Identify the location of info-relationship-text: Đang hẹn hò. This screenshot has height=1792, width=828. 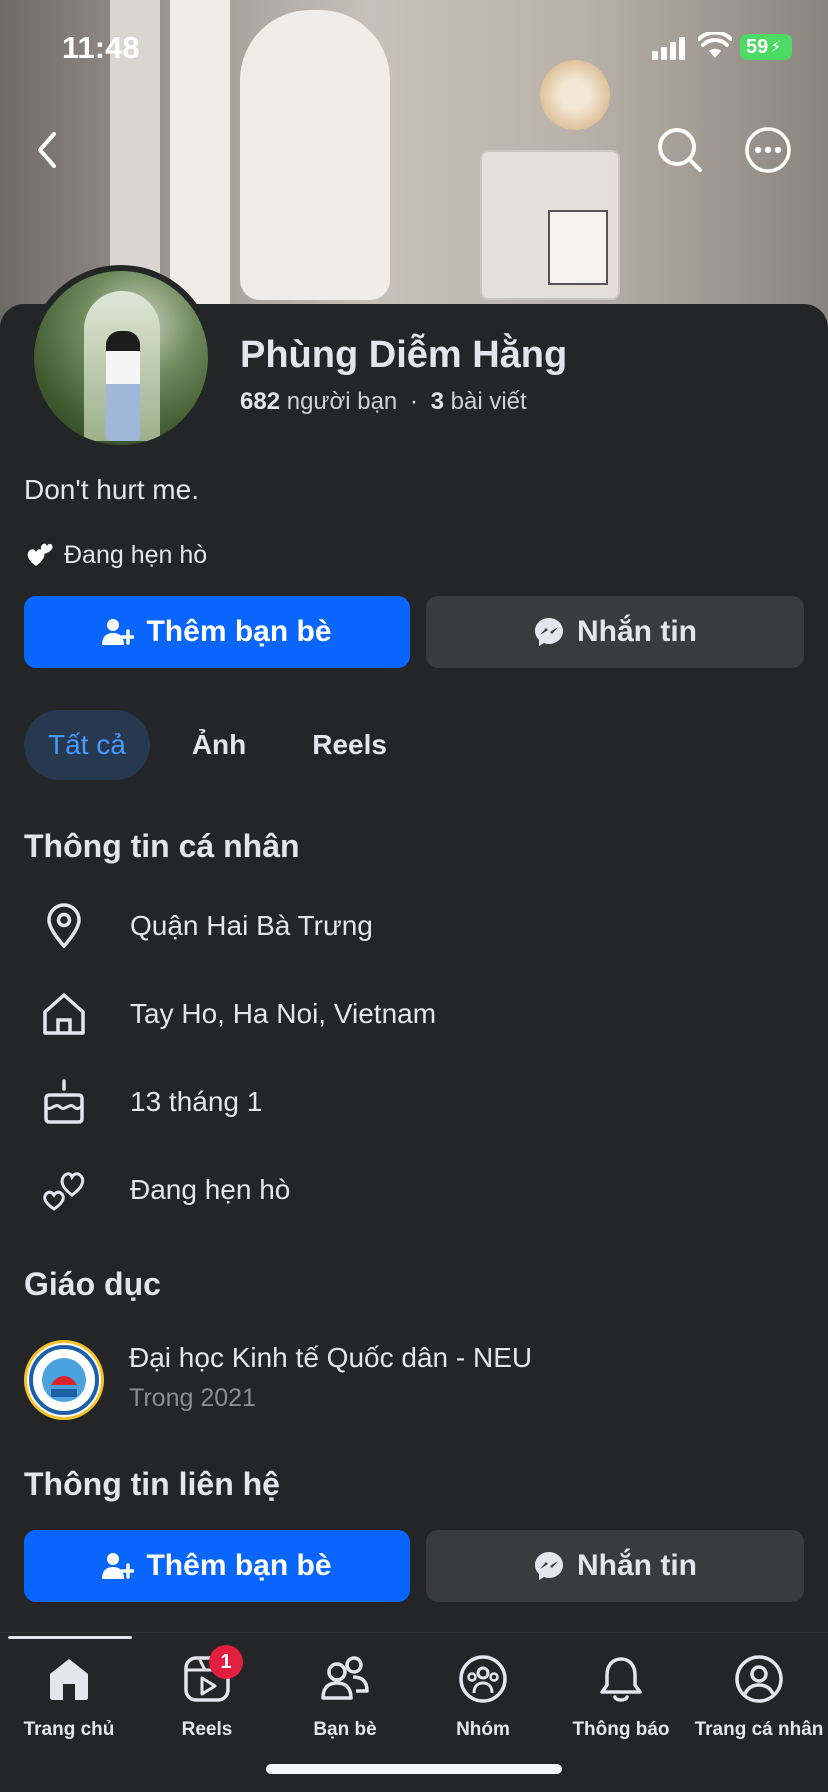
(210, 1189).